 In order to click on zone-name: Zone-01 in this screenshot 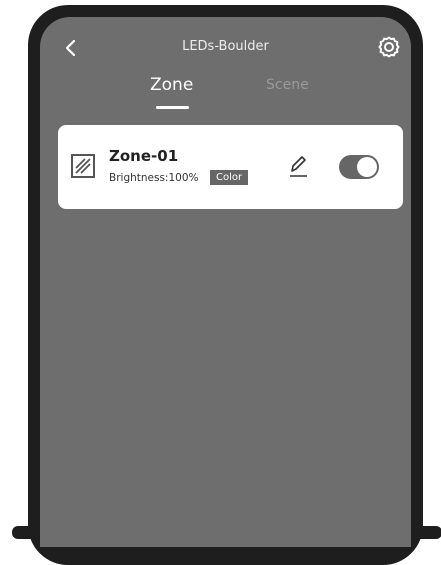, I will do `click(144, 156)`.